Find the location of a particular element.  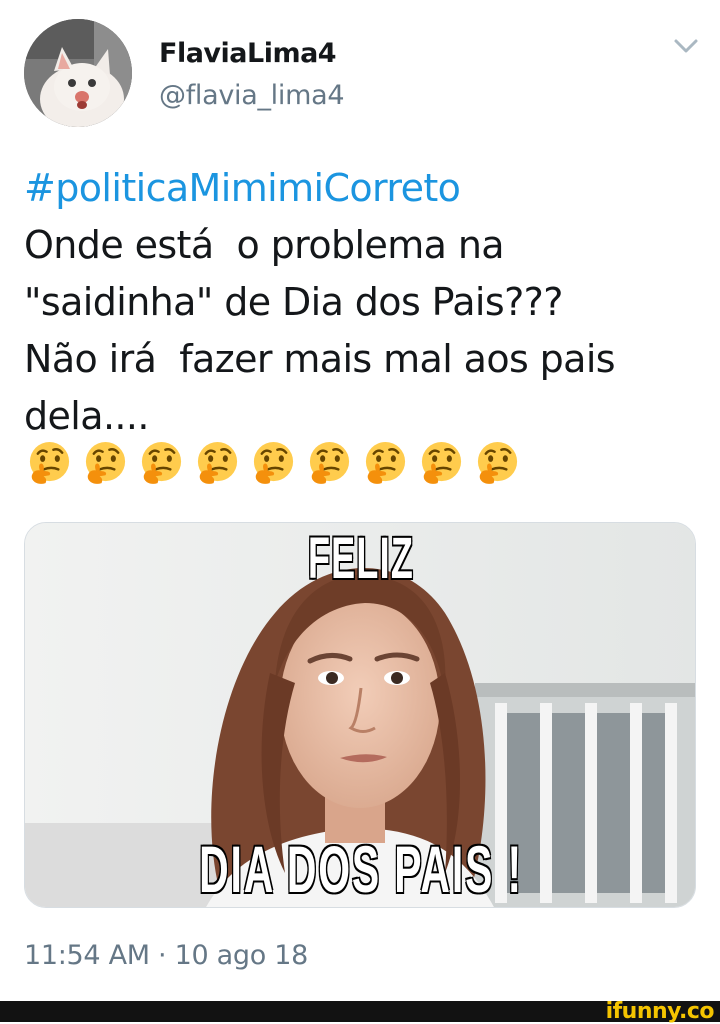

tweet-line: Onde está o problema na is located at coordinates (264, 245).